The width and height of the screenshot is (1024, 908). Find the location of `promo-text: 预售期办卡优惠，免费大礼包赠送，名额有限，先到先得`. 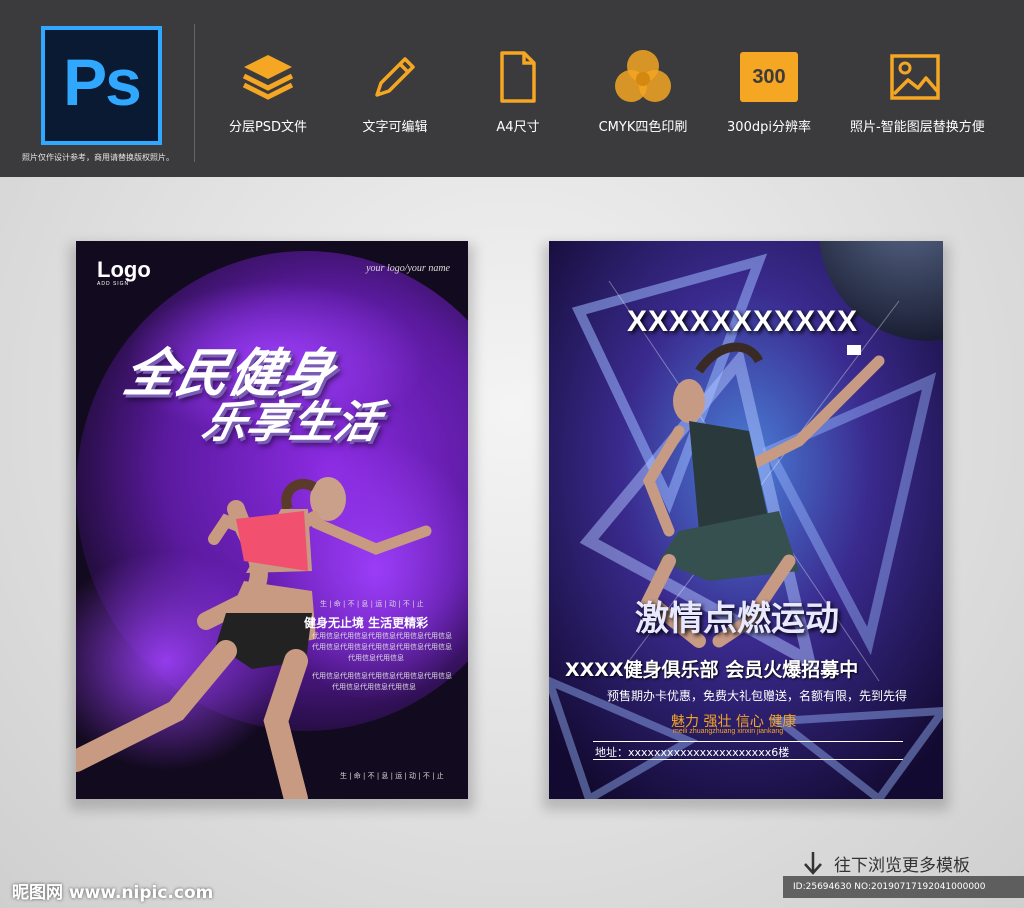

promo-text: 预售期办卡优惠，免费大礼包赠送，名额有限，先到先得 is located at coordinates (757, 696).